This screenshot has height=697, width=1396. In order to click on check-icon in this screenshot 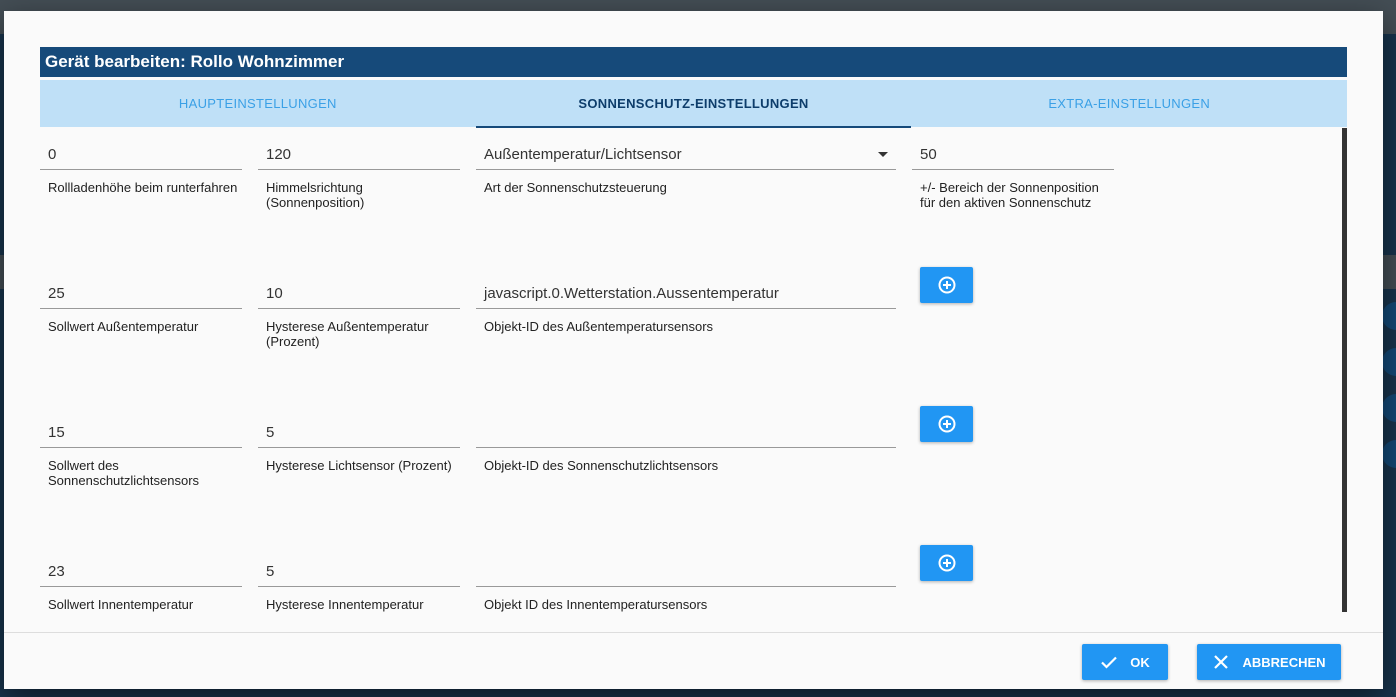, I will do `click(1109, 662)`.